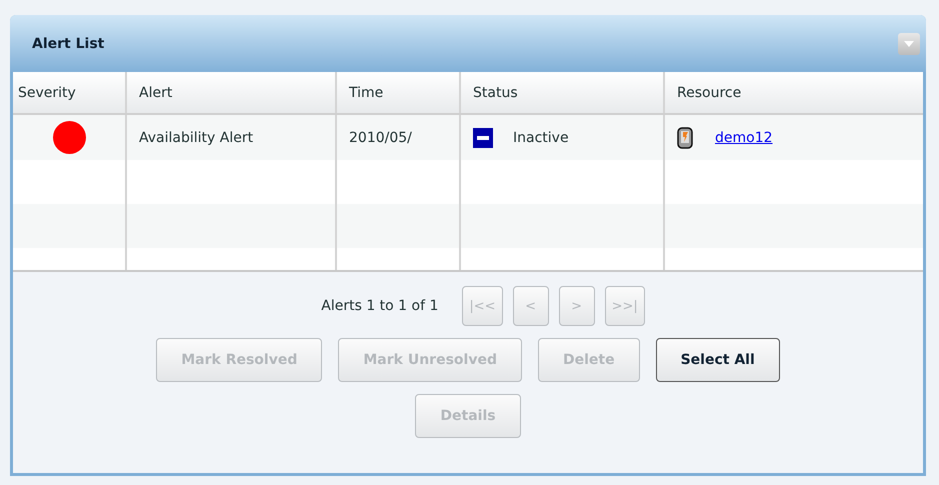 This screenshot has height=485, width=939. I want to click on column-header: Resource, so click(794, 92).